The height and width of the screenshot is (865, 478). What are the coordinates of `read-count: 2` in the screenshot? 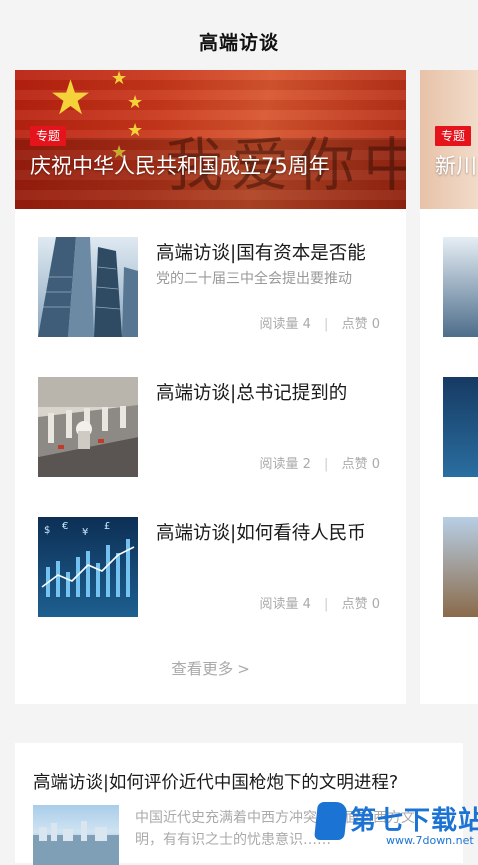 It's located at (306, 464).